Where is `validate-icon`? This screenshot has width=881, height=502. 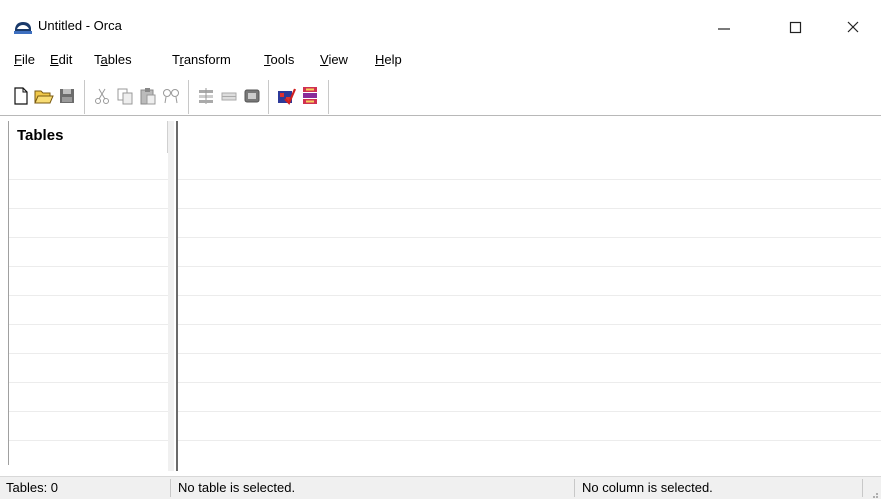
validate-icon is located at coordinates (286, 96).